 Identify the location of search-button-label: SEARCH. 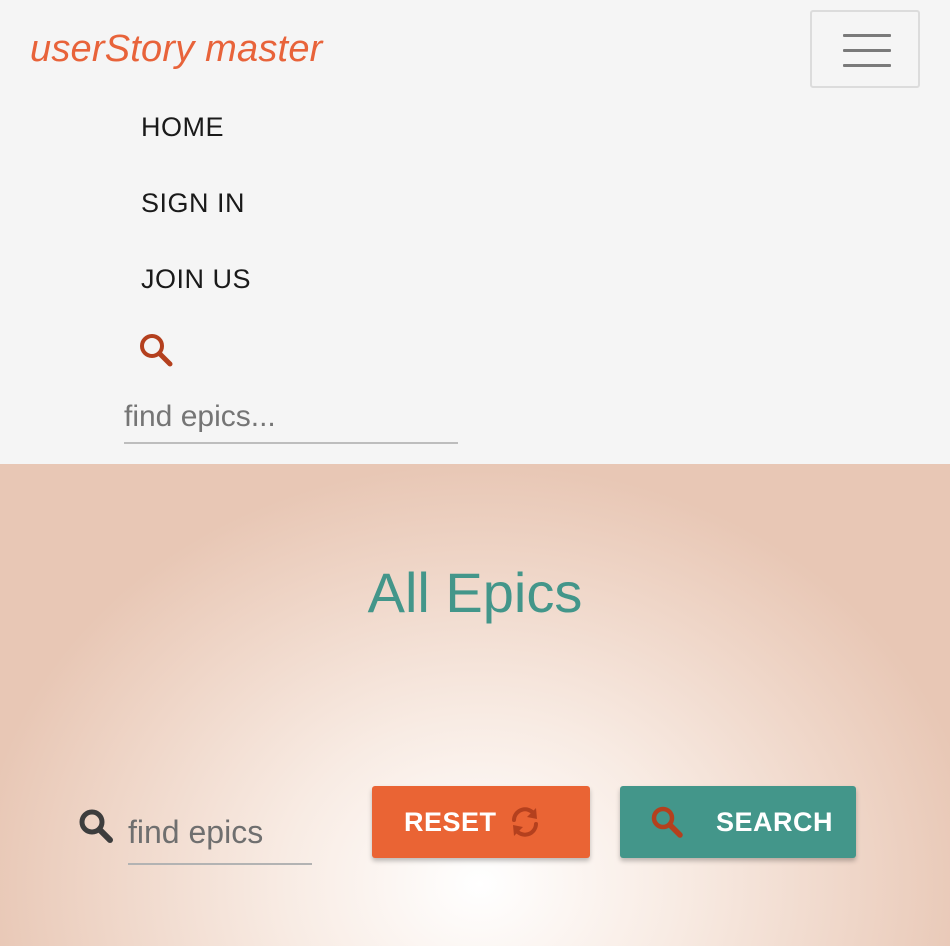
(775, 822).